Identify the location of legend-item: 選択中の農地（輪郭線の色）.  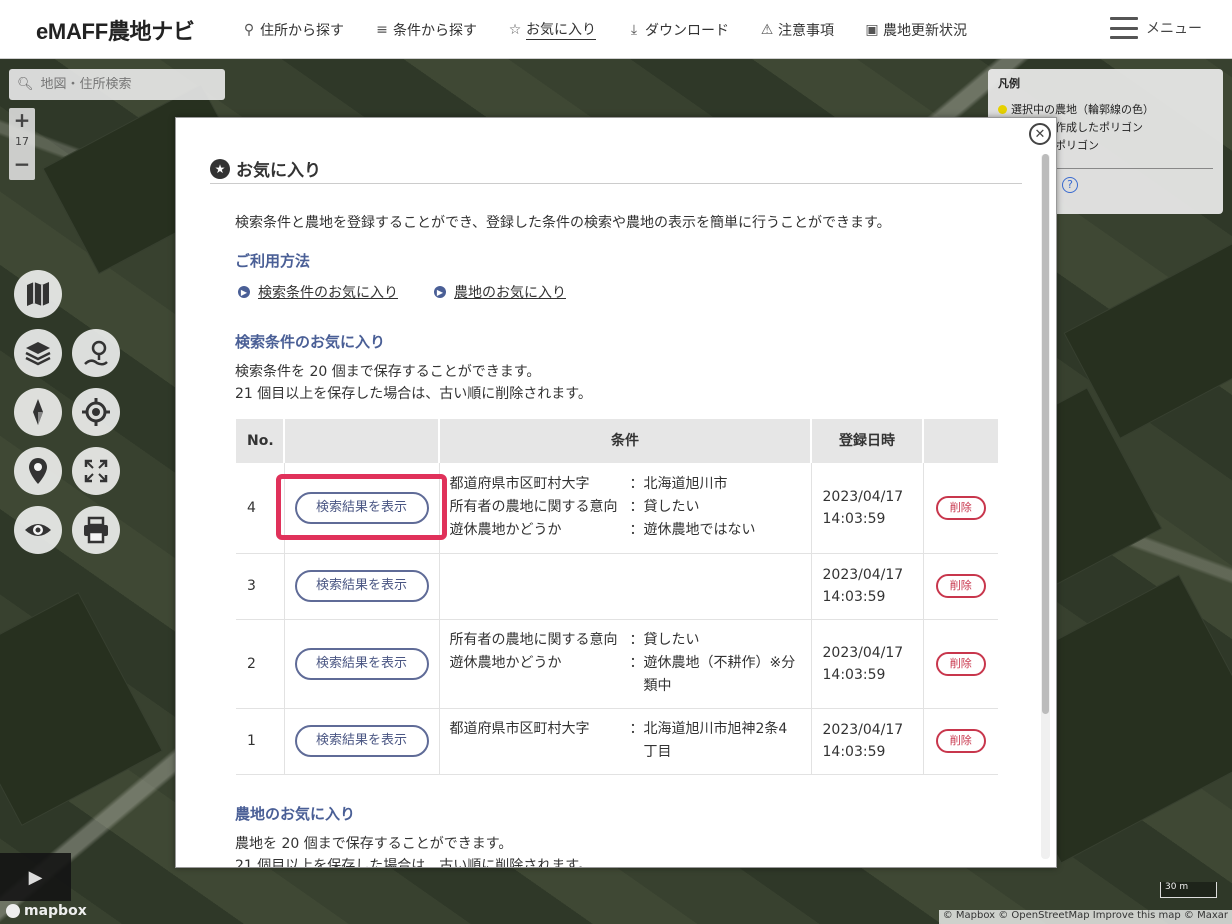
(1105, 109).